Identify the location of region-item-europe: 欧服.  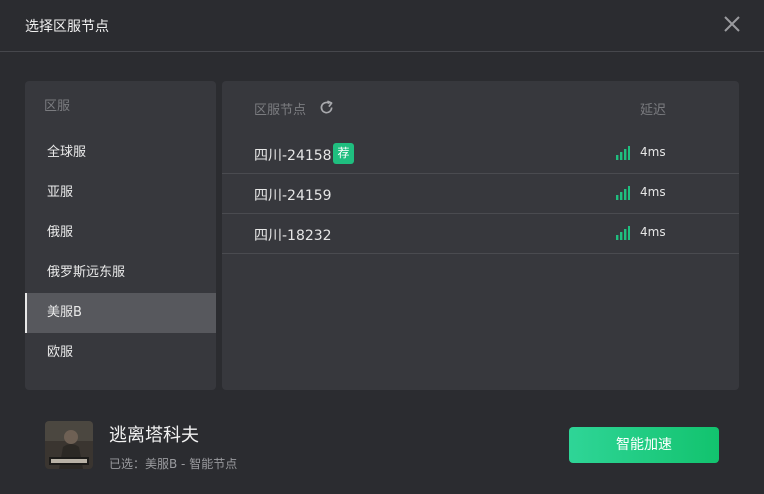
(120, 353).